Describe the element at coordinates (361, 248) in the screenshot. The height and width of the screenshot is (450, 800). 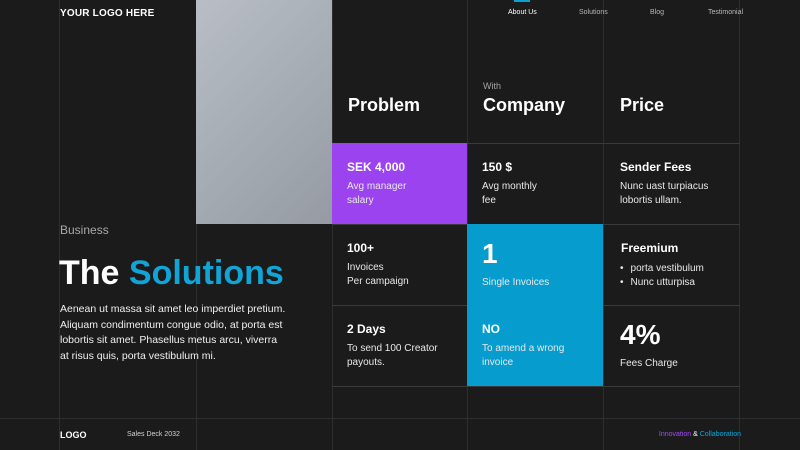
I see `cell-title: 100+` at that location.